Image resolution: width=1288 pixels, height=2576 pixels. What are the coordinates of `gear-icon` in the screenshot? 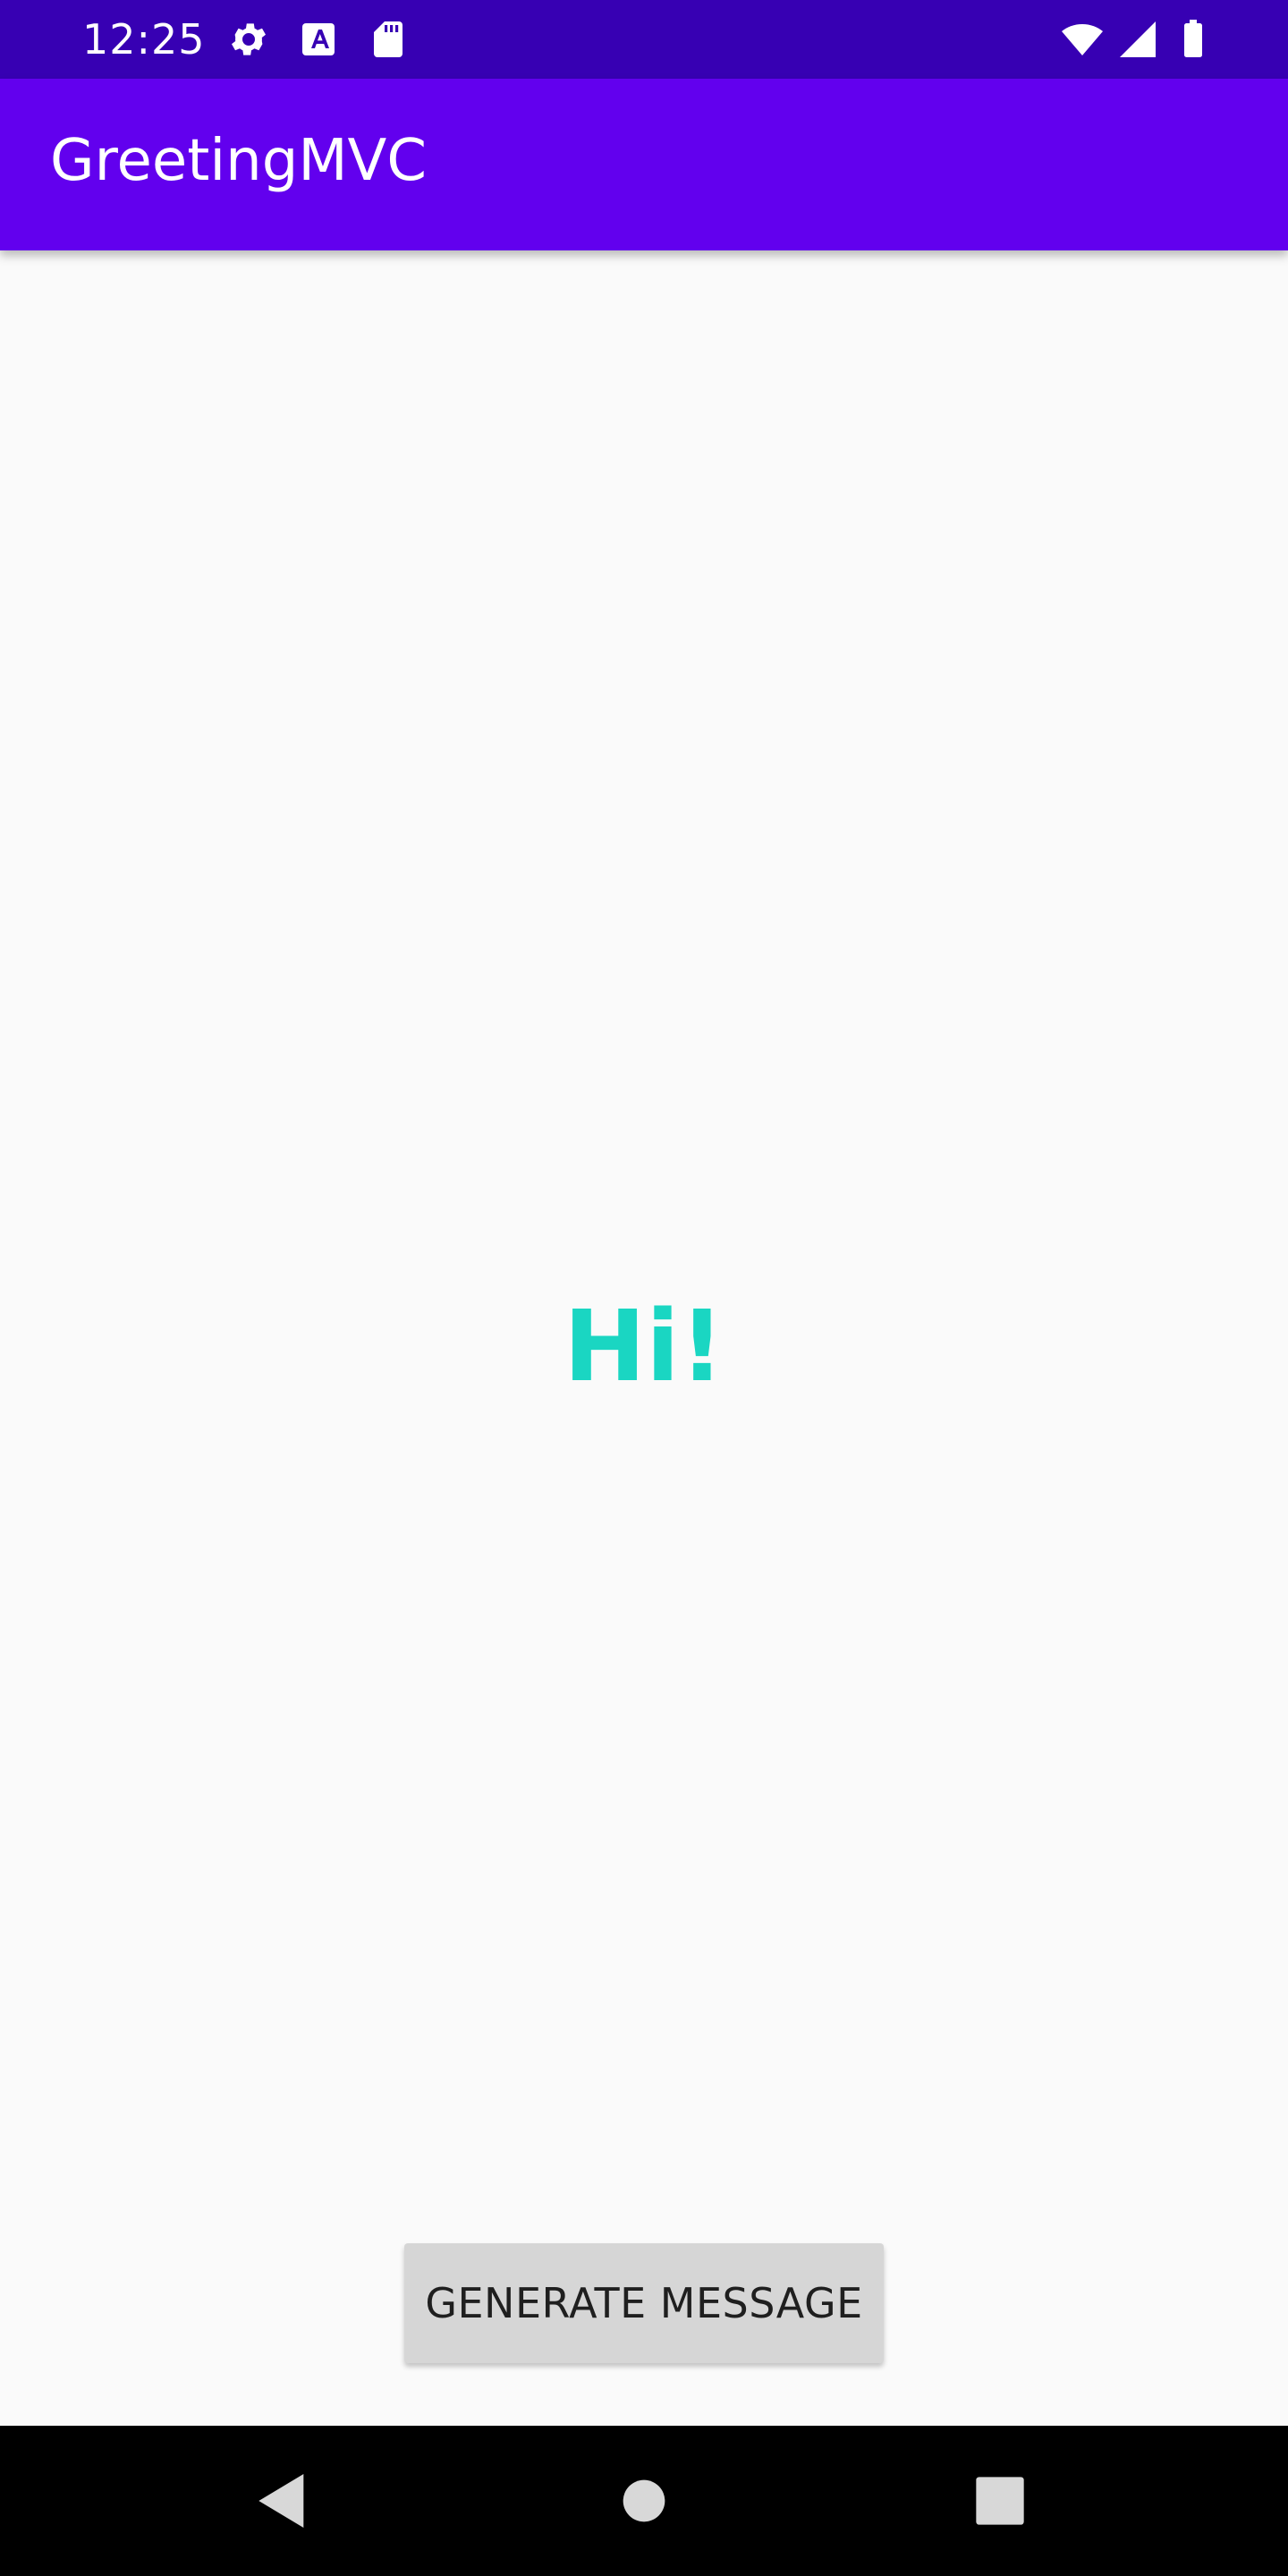 It's located at (248, 39).